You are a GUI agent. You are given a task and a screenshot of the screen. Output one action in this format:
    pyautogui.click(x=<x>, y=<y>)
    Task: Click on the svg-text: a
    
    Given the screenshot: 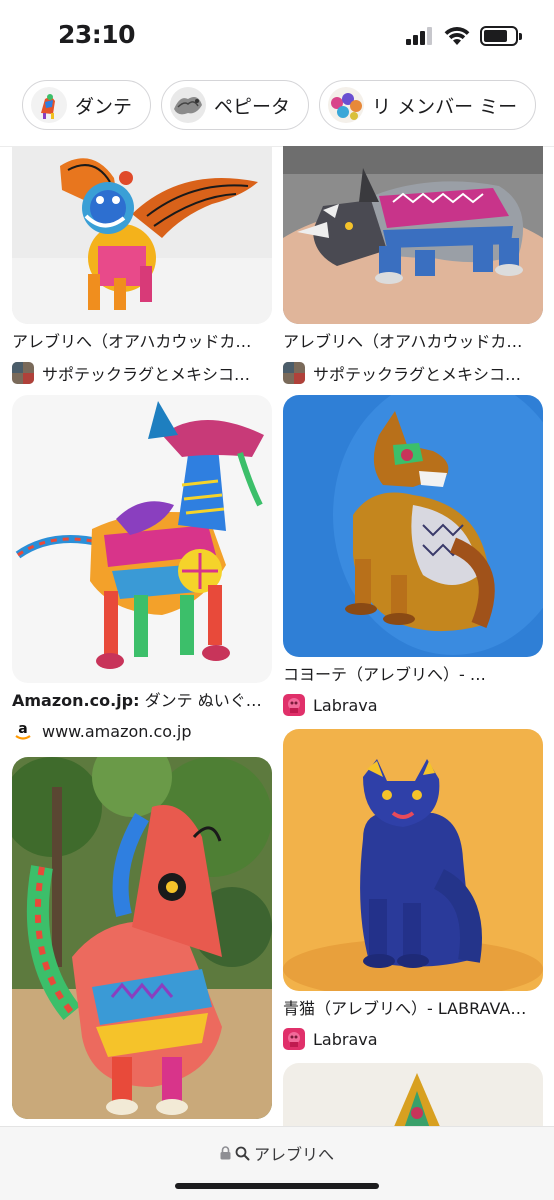 What is the action you would take?
    pyautogui.click(x=22, y=729)
    